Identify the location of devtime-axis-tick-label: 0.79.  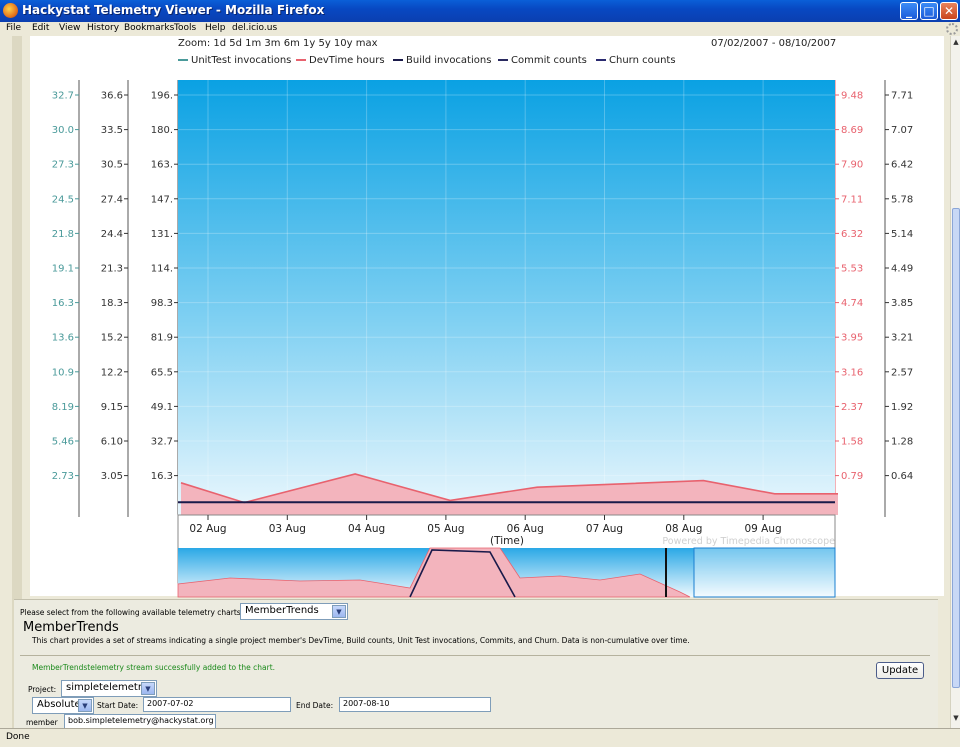
(852, 476).